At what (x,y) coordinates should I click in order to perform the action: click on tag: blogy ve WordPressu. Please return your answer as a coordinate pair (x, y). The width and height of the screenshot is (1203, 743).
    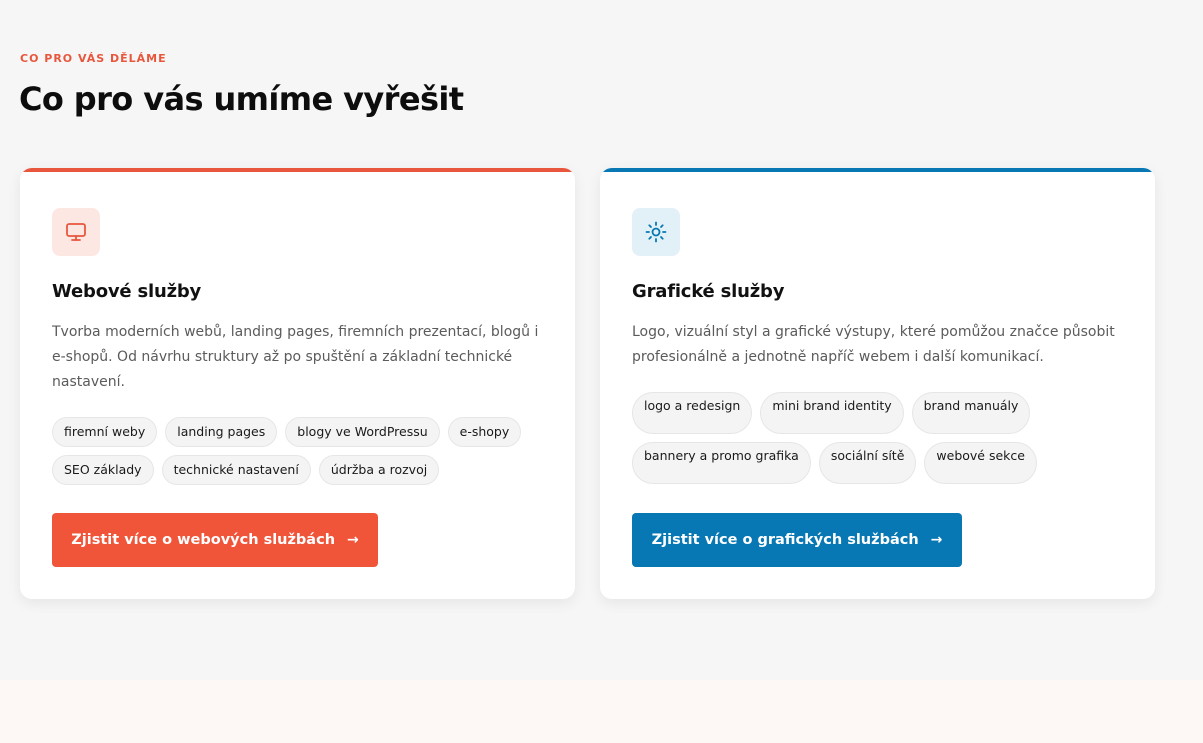
    Looking at the image, I should click on (362, 432).